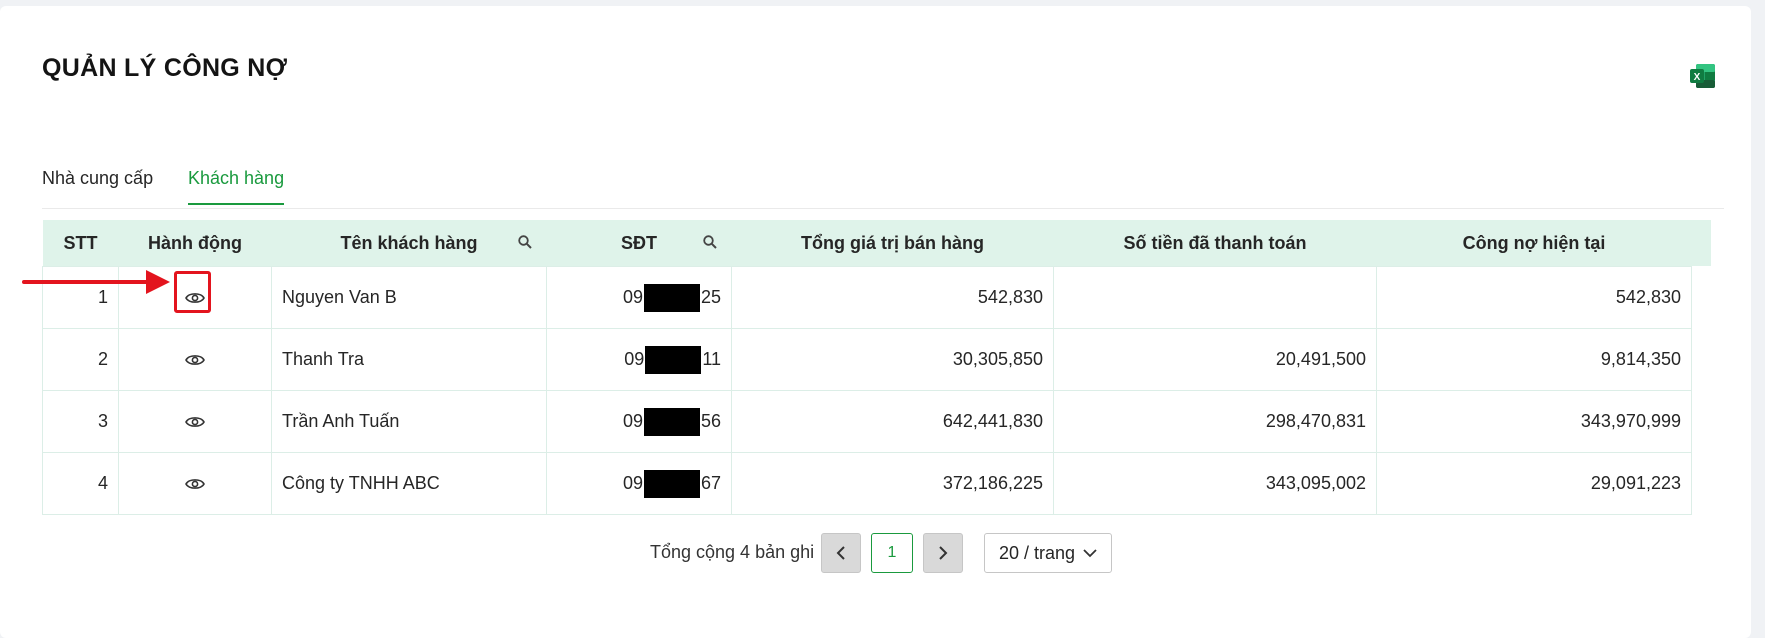  What do you see at coordinates (96, 282) in the screenshot?
I see `annotation-arrow-icon` at bounding box center [96, 282].